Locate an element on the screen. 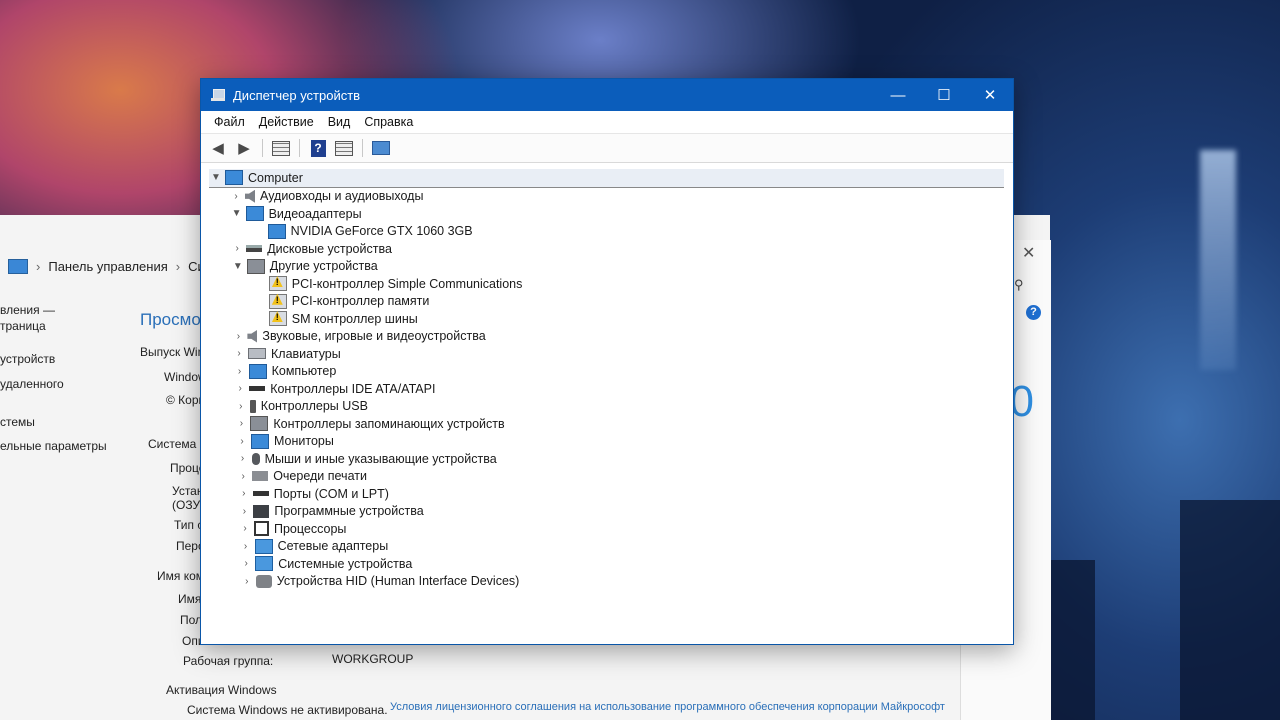 The width and height of the screenshot is (1280, 720). printer-icon is located at coordinates (260, 476).